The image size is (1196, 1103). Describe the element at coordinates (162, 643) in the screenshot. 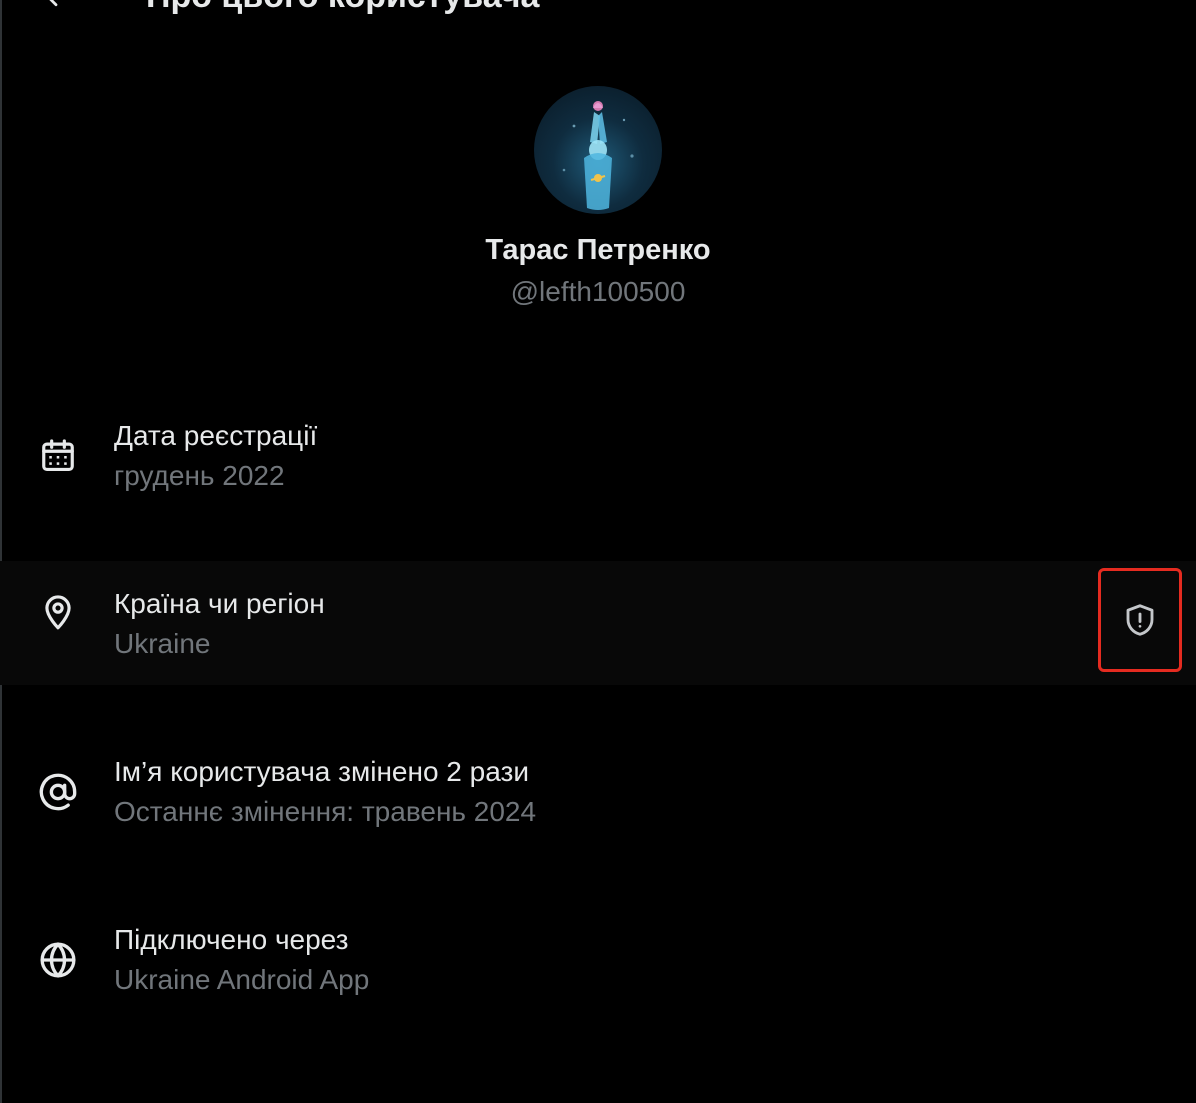

I see `row-subtitle: Ukraine` at that location.